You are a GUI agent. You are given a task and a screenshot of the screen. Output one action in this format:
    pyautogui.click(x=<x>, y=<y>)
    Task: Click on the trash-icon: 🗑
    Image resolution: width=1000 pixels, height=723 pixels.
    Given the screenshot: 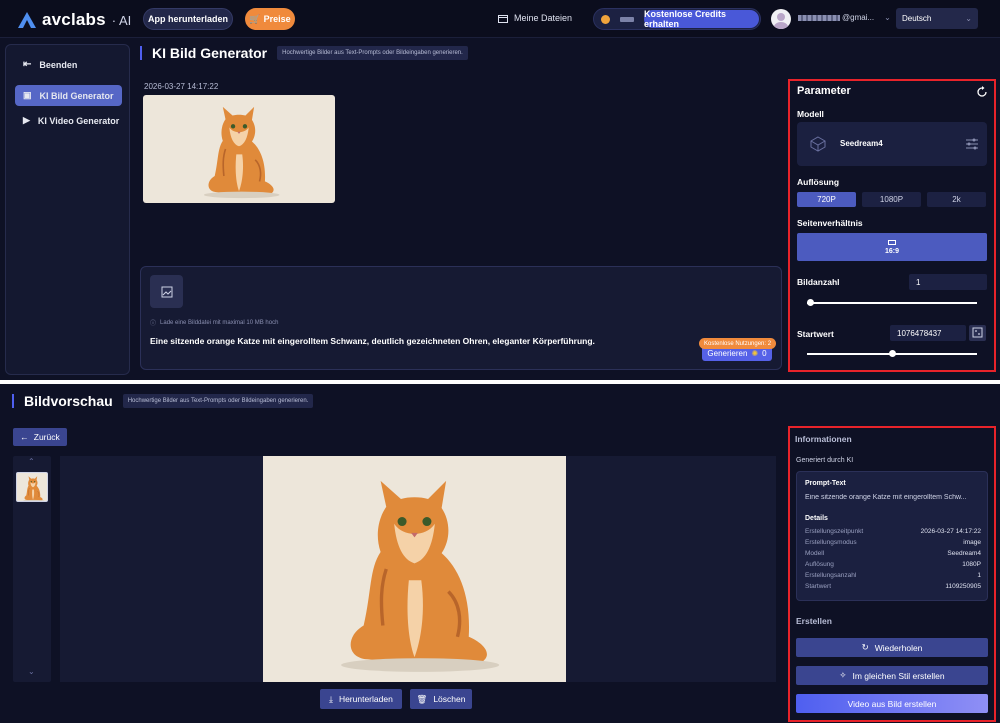 What is the action you would take?
    pyautogui.click(x=422, y=698)
    